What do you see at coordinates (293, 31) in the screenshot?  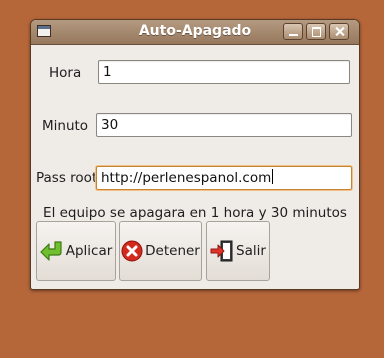 I see `minimize-button` at bounding box center [293, 31].